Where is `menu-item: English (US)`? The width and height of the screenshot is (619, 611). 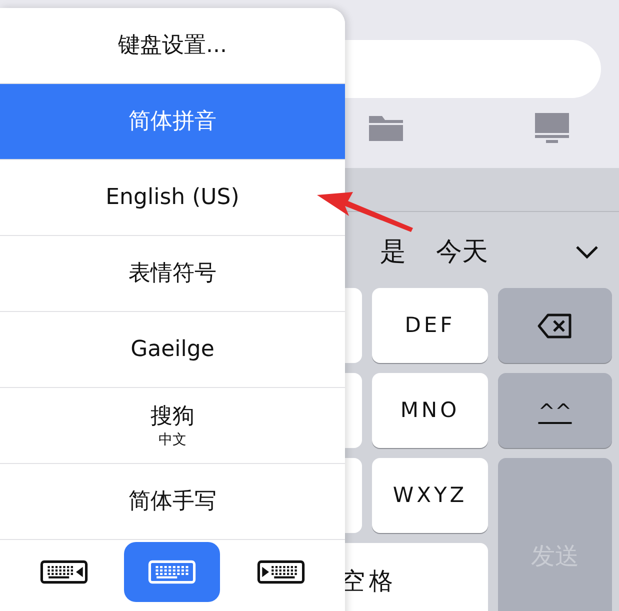 menu-item: English (US) is located at coordinates (172, 198).